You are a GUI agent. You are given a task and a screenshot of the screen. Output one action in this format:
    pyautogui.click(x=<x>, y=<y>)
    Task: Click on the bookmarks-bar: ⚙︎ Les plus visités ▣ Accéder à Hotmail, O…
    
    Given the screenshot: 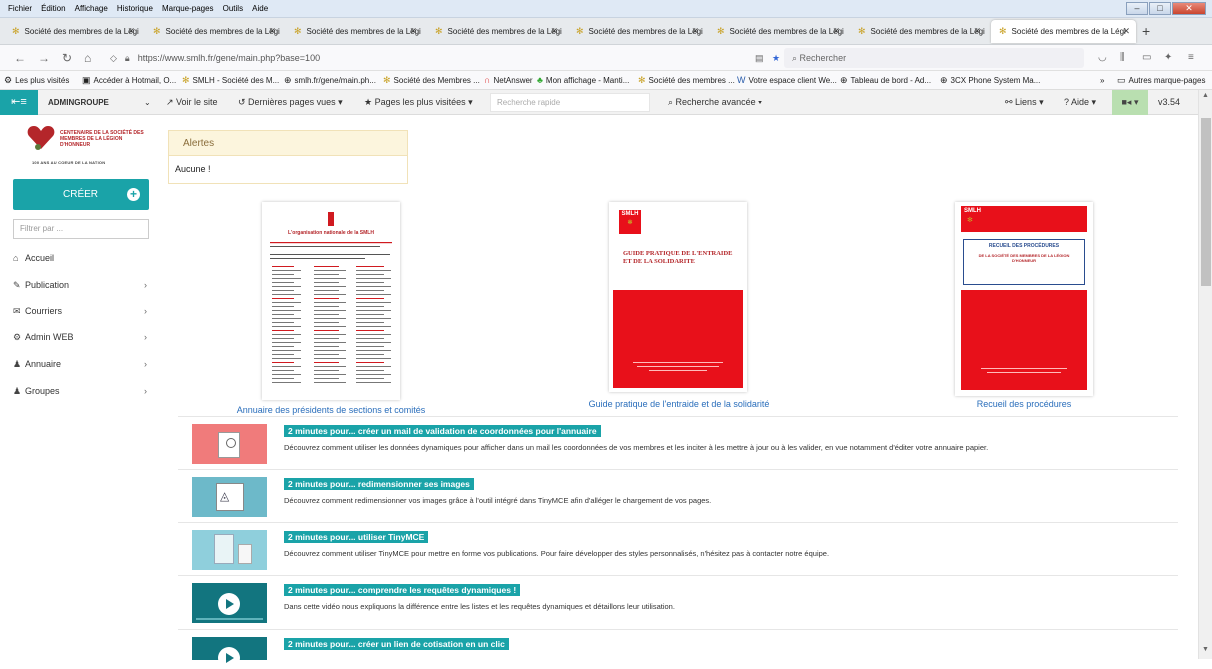 What is the action you would take?
    pyautogui.click(x=606, y=80)
    